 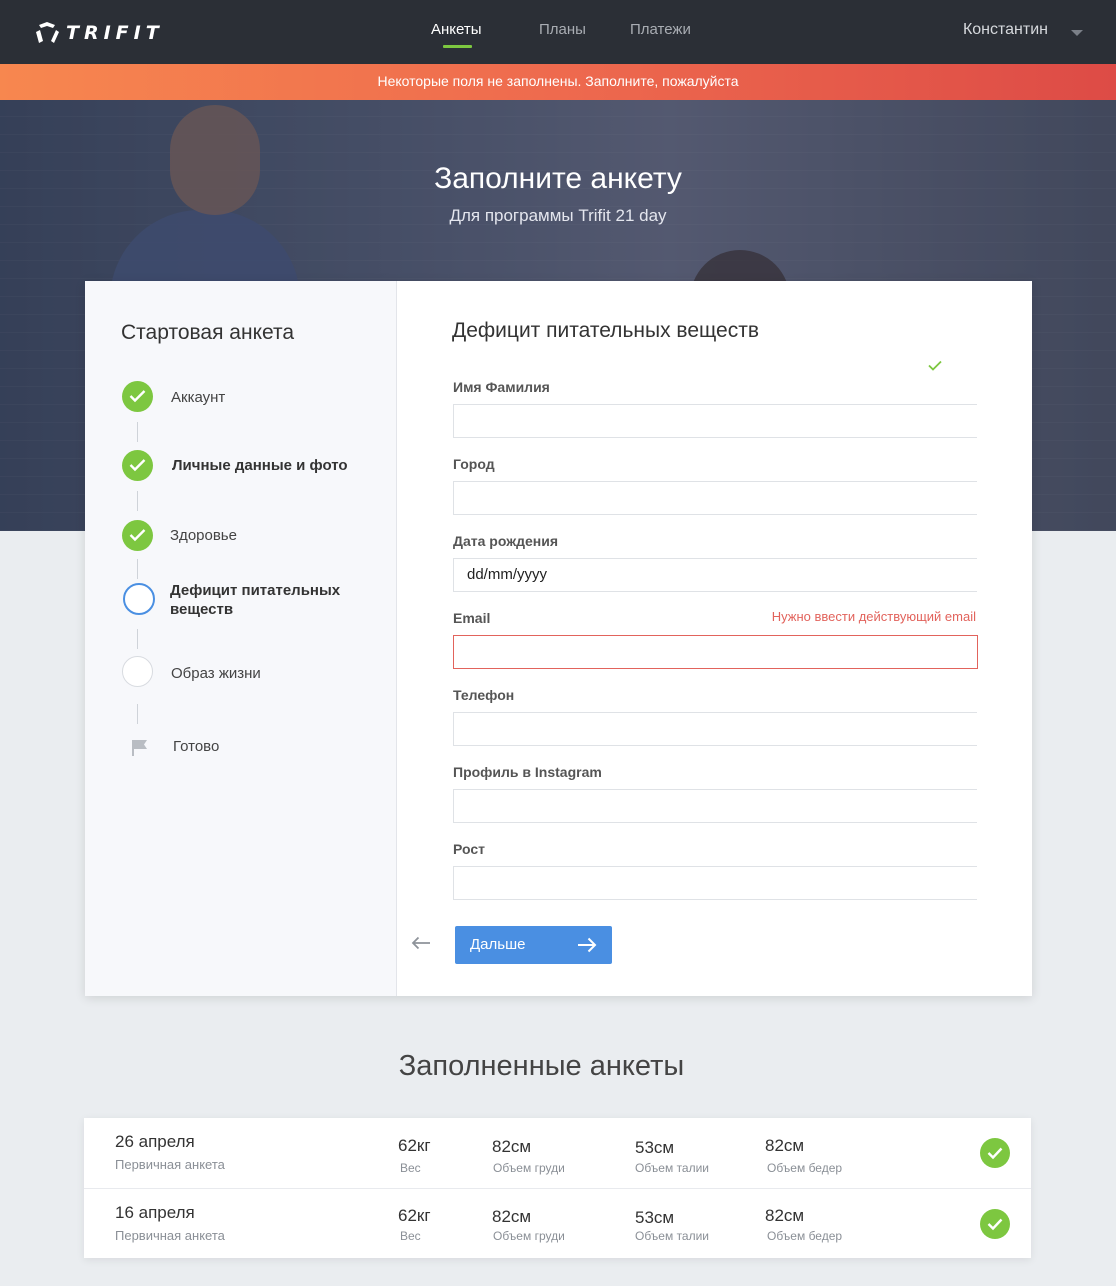 What do you see at coordinates (558, 178) in the screenshot?
I see `page-title: Заполните анкету` at bounding box center [558, 178].